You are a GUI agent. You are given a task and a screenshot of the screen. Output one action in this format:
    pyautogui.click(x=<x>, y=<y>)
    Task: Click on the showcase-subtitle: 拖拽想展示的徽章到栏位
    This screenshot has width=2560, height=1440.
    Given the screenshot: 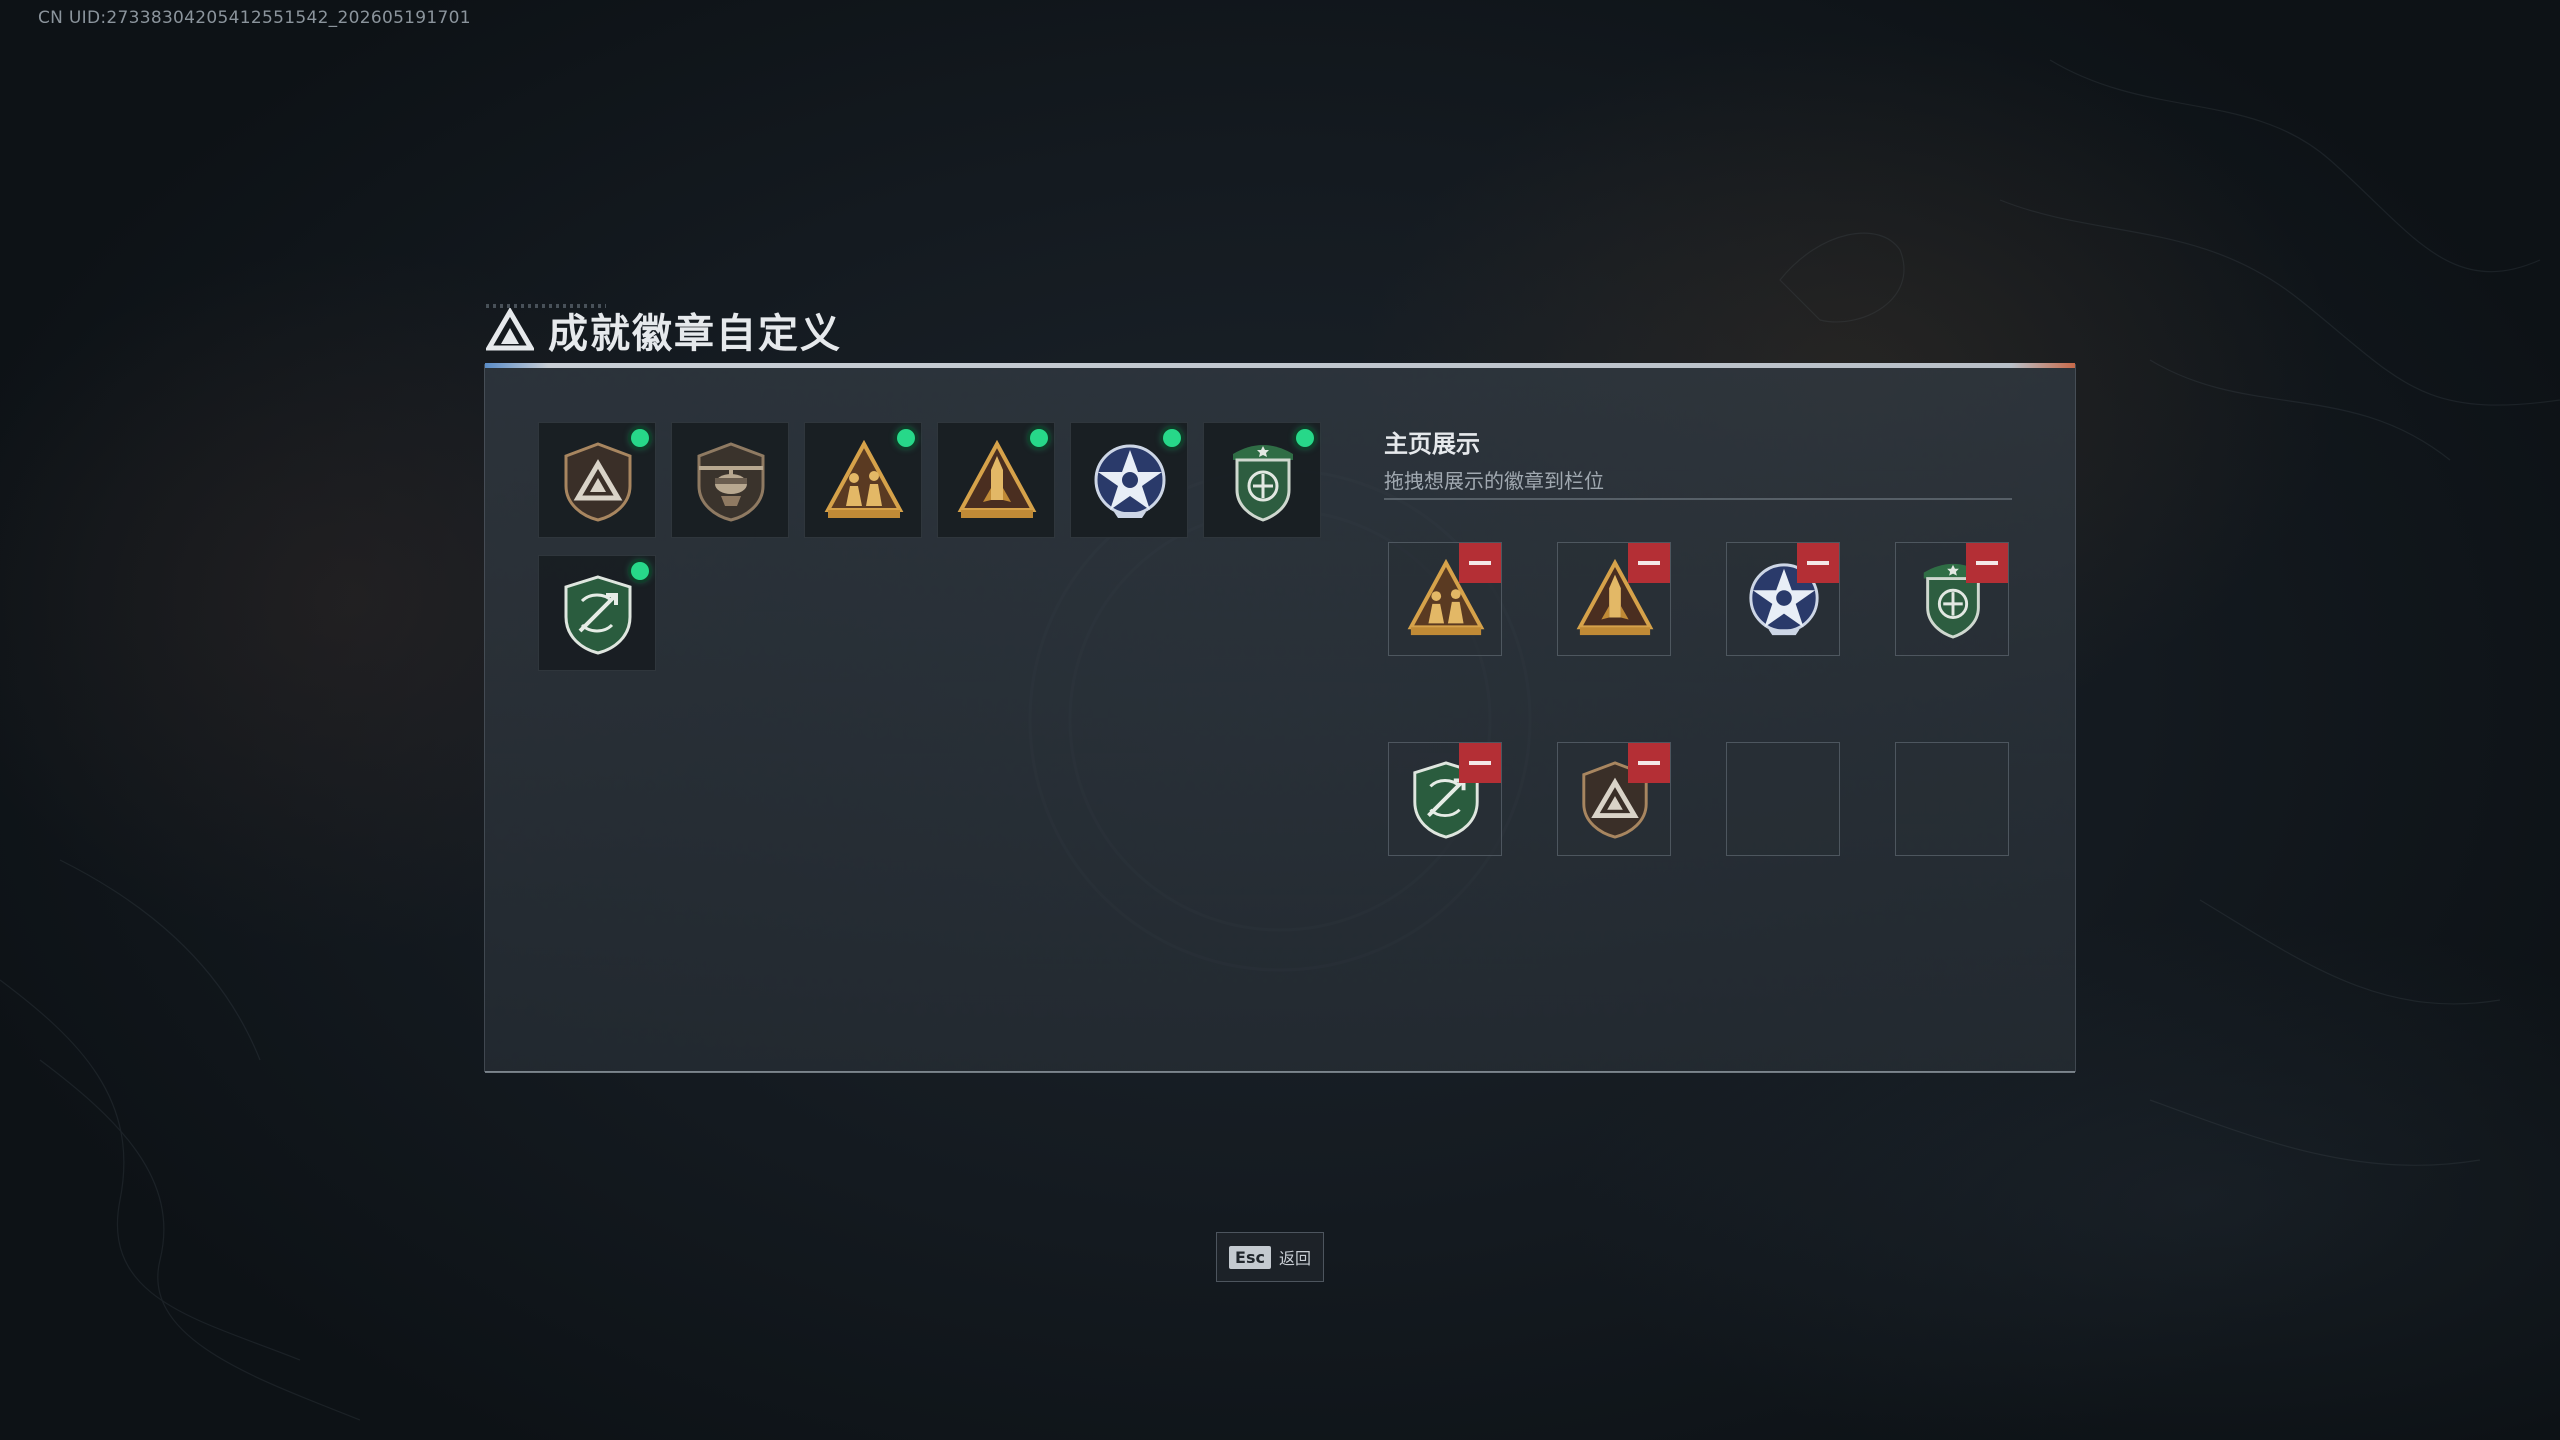 What is the action you would take?
    pyautogui.click(x=1494, y=481)
    